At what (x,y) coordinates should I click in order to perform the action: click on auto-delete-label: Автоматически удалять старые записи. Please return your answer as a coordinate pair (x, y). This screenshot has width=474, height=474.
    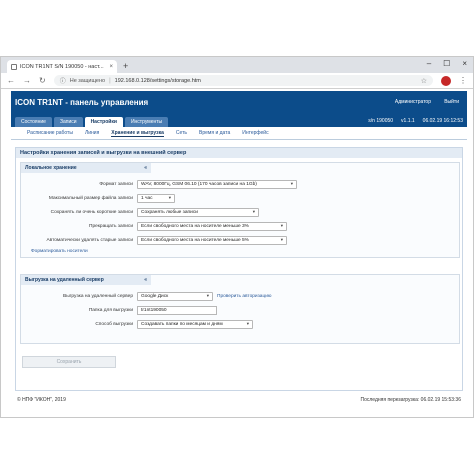
    Looking at the image, I should click on (89, 240).